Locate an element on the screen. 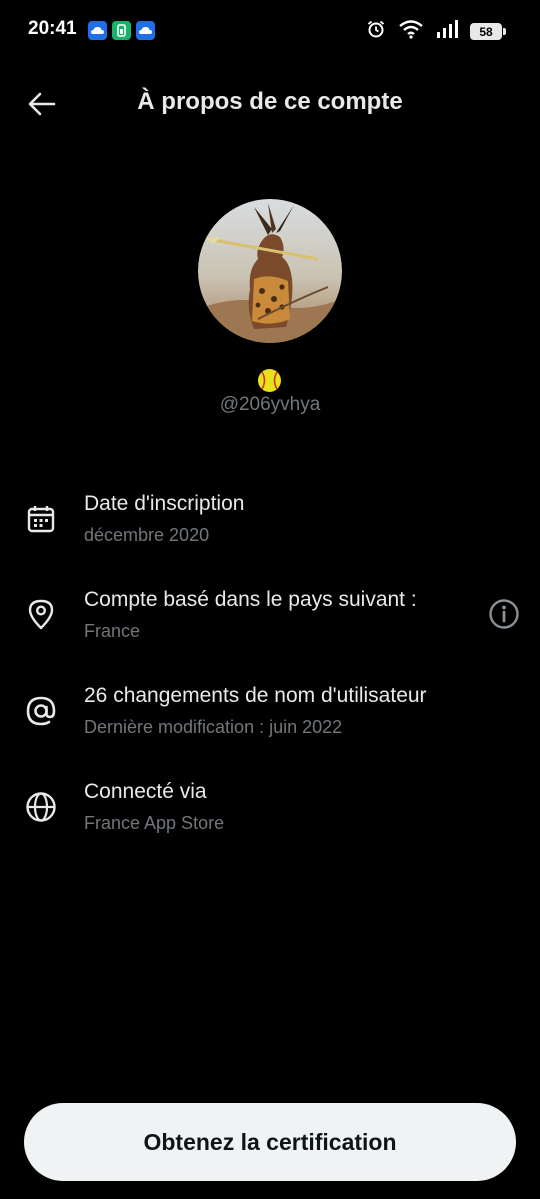 This screenshot has width=540, height=1199. battery-saver-app-icon is located at coordinates (121, 30).